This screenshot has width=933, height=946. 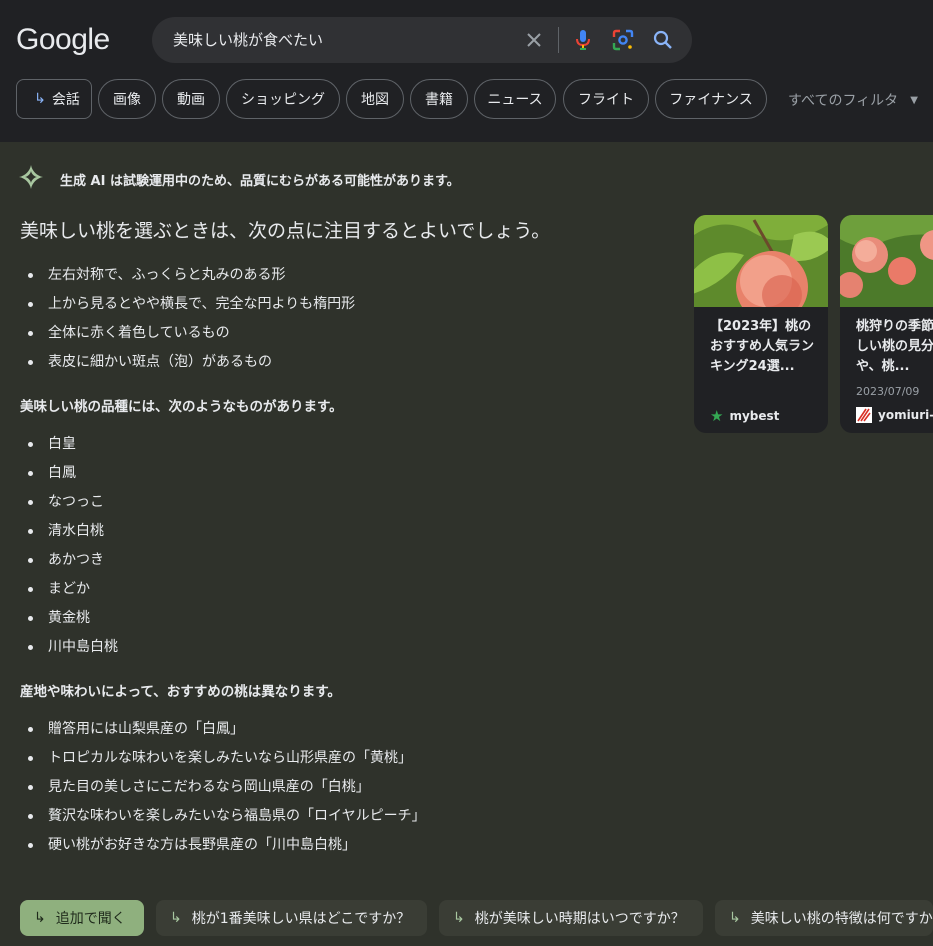 What do you see at coordinates (663, 40) in the screenshot?
I see `search-icon` at bounding box center [663, 40].